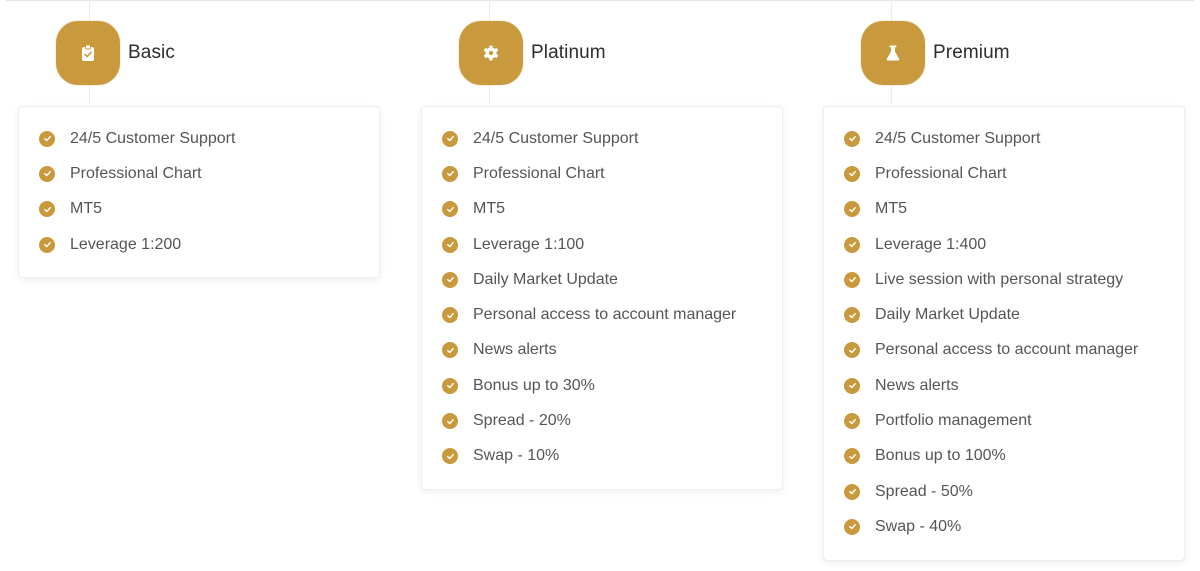 Image resolution: width=1200 pixels, height=571 pixels. What do you see at coordinates (1004, 244) in the screenshot?
I see `feature-item: Leverage 1:400` at bounding box center [1004, 244].